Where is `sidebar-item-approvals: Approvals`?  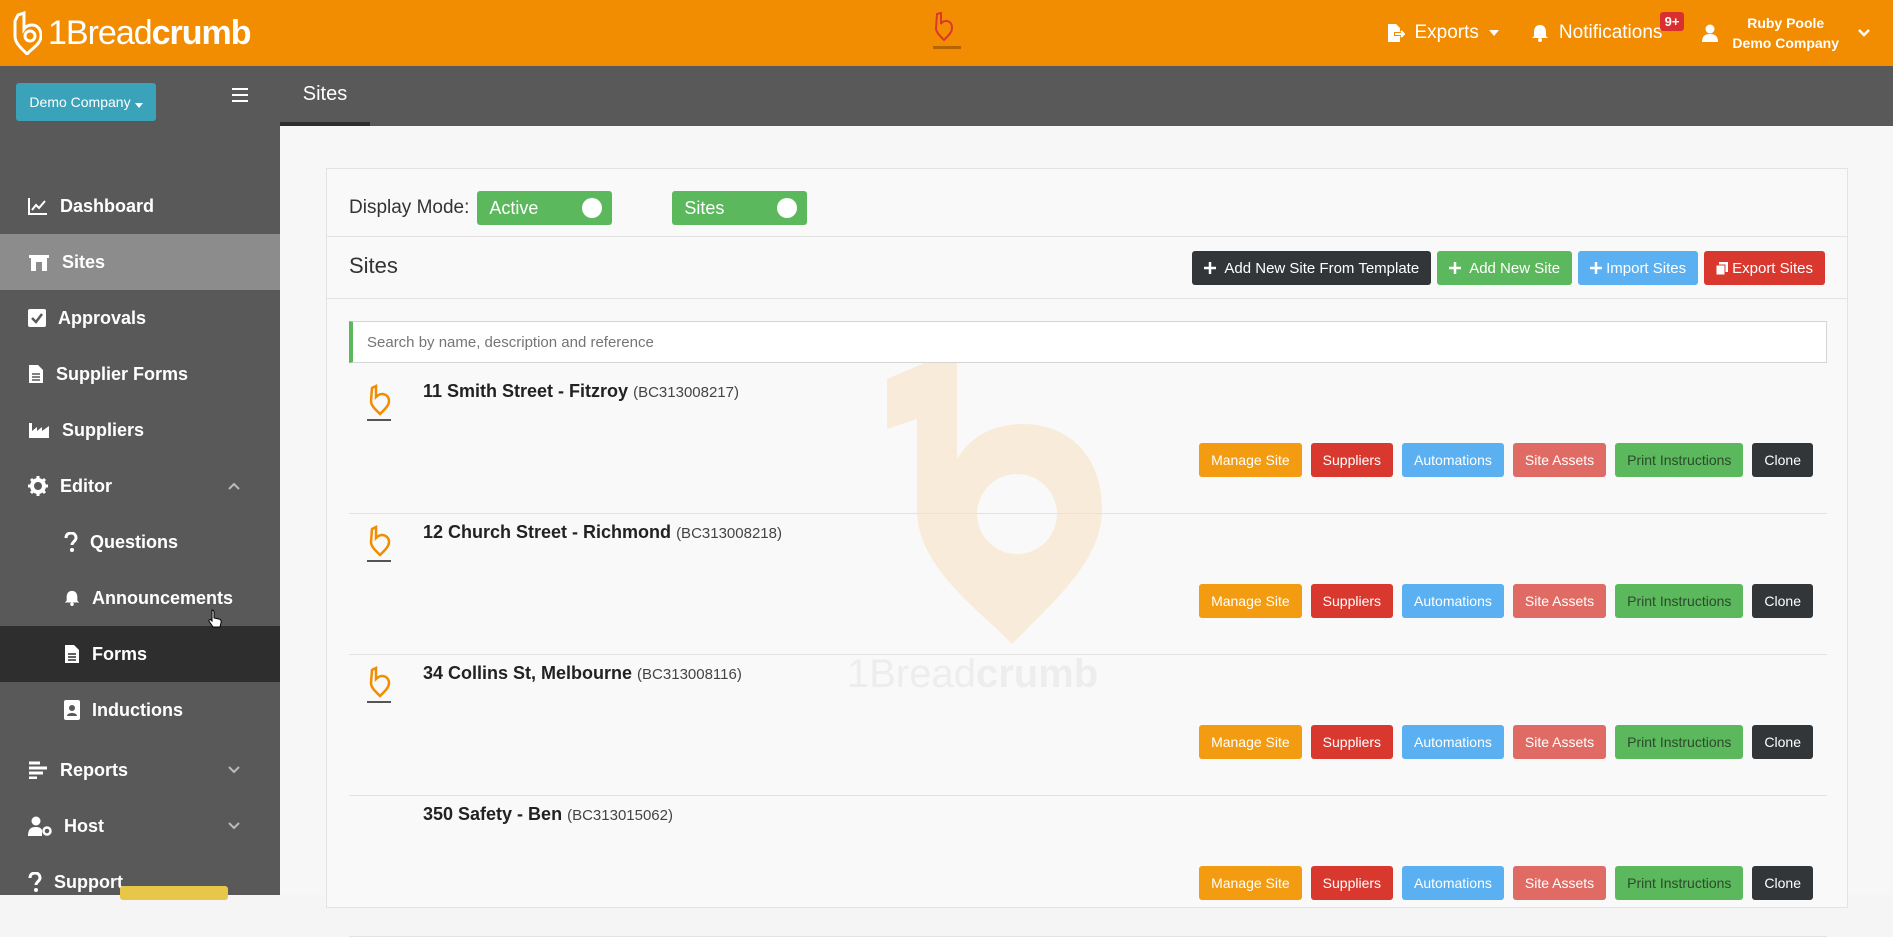
sidebar-item-approvals: Approvals is located at coordinates (140, 318).